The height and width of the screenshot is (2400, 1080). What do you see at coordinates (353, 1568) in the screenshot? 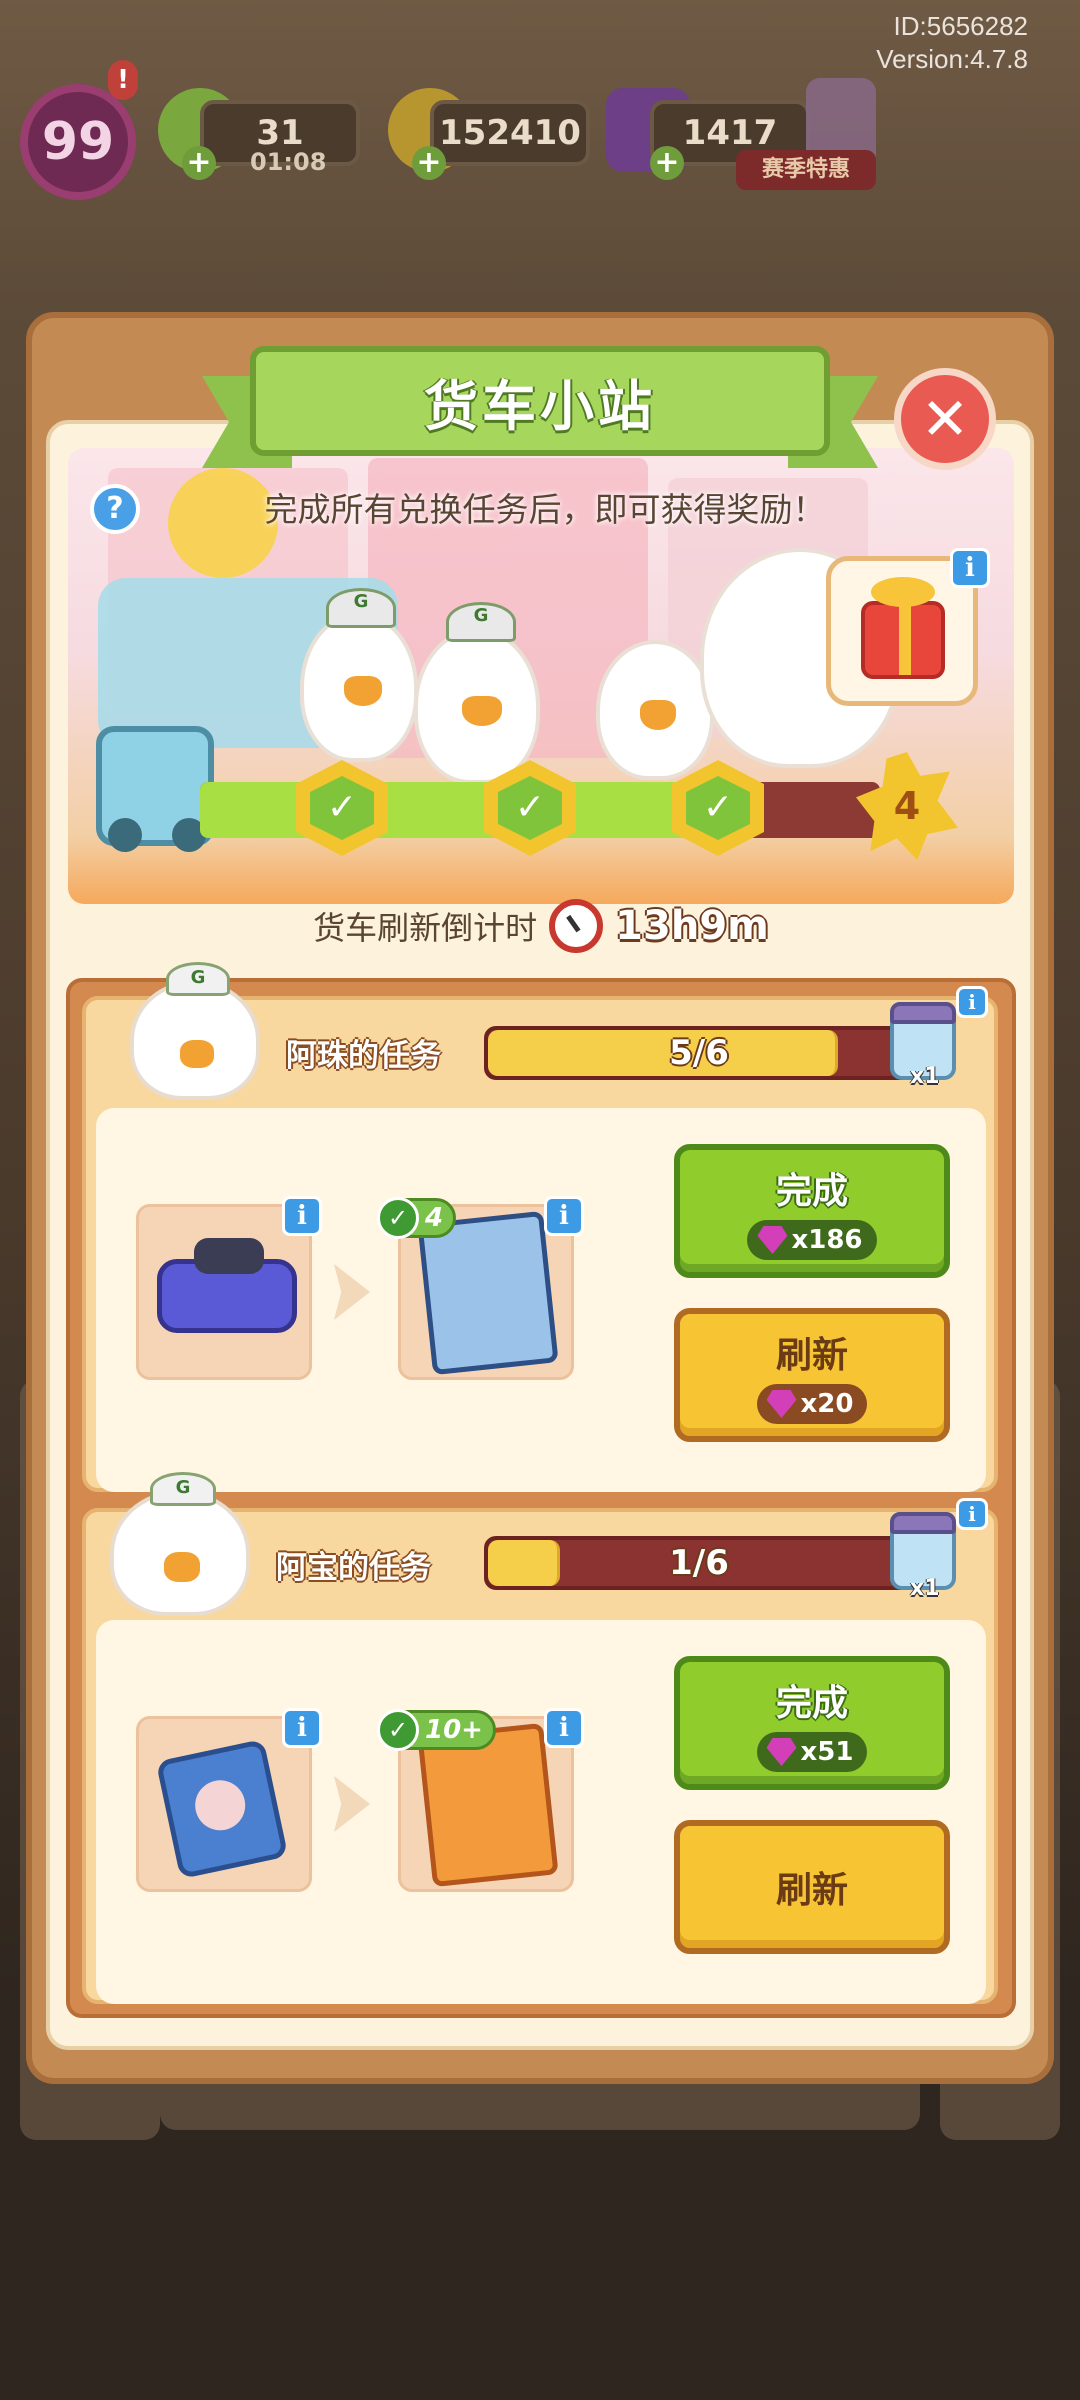
I see `task-owner-name: 阿宝的任务` at bounding box center [353, 1568].